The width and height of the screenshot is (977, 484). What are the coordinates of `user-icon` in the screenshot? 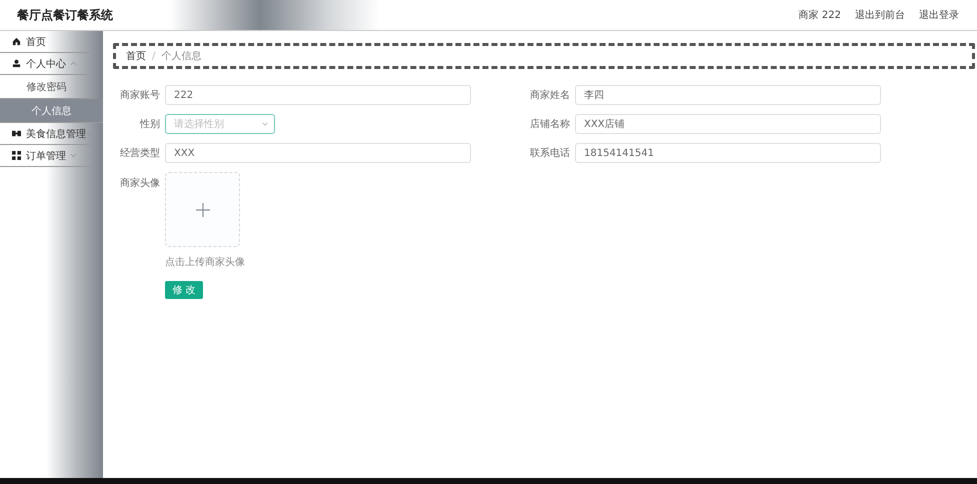 It's located at (16, 63).